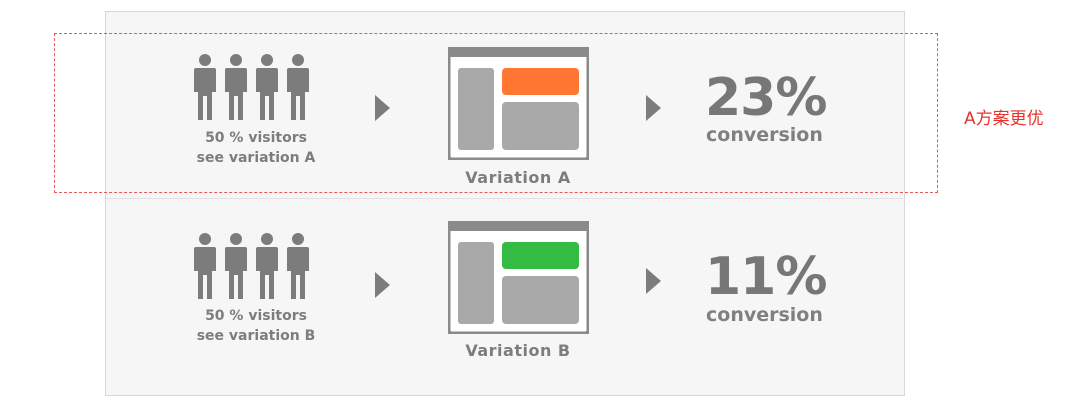  I want to click on conversion-label: conversion, so click(764, 315).